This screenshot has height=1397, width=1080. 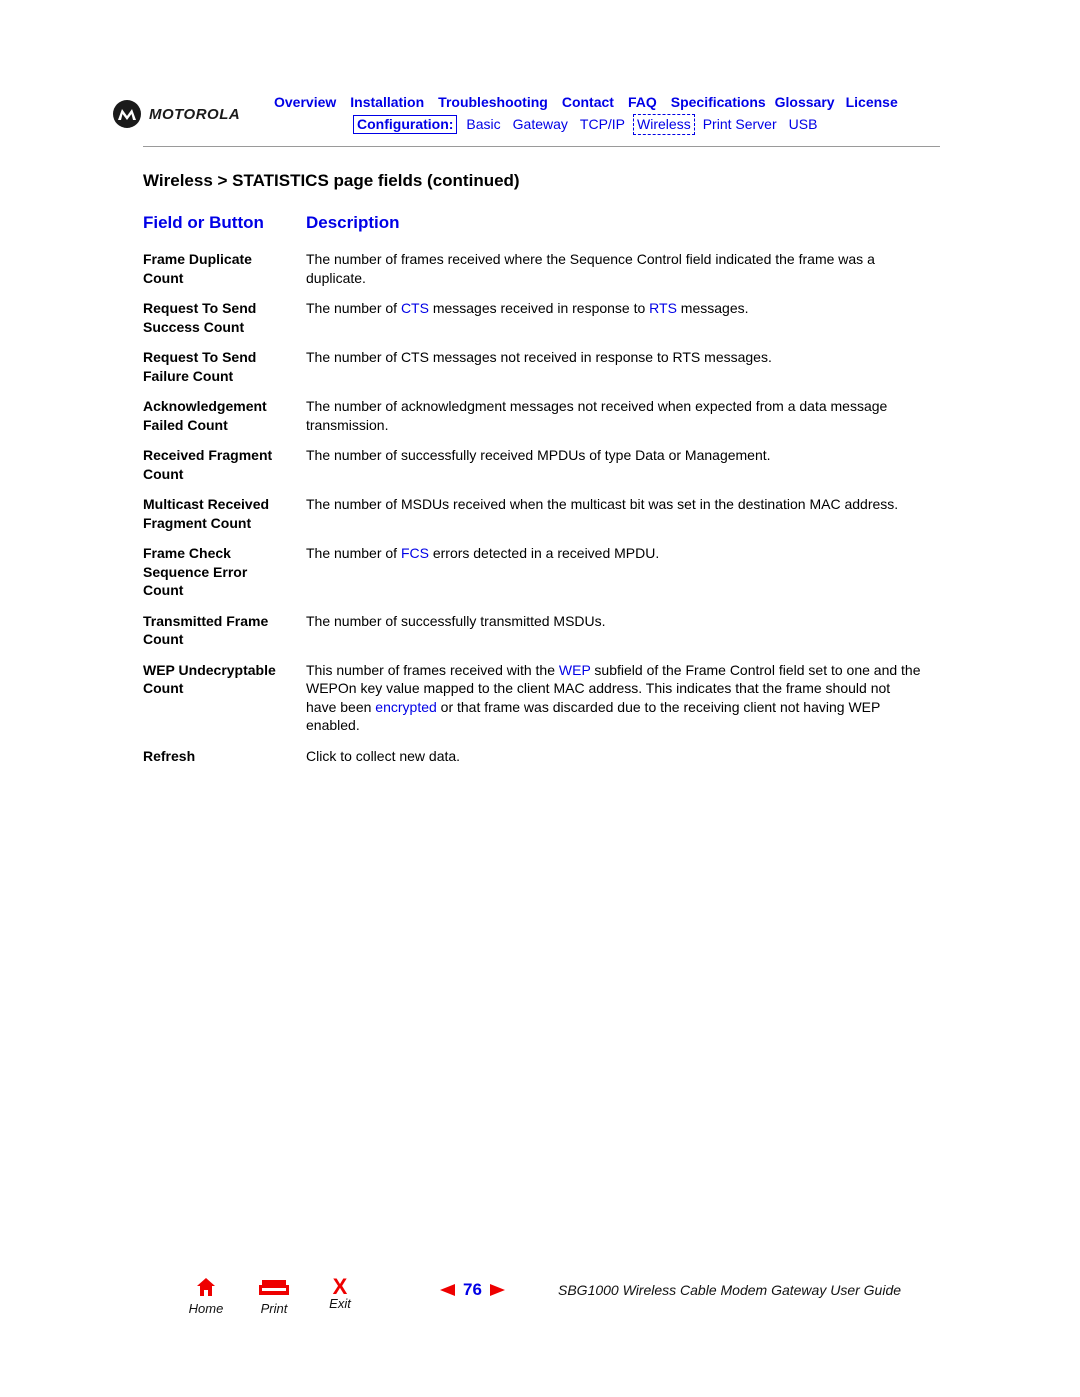 I want to click on print-button: Print, so click(x=274, y=1296).